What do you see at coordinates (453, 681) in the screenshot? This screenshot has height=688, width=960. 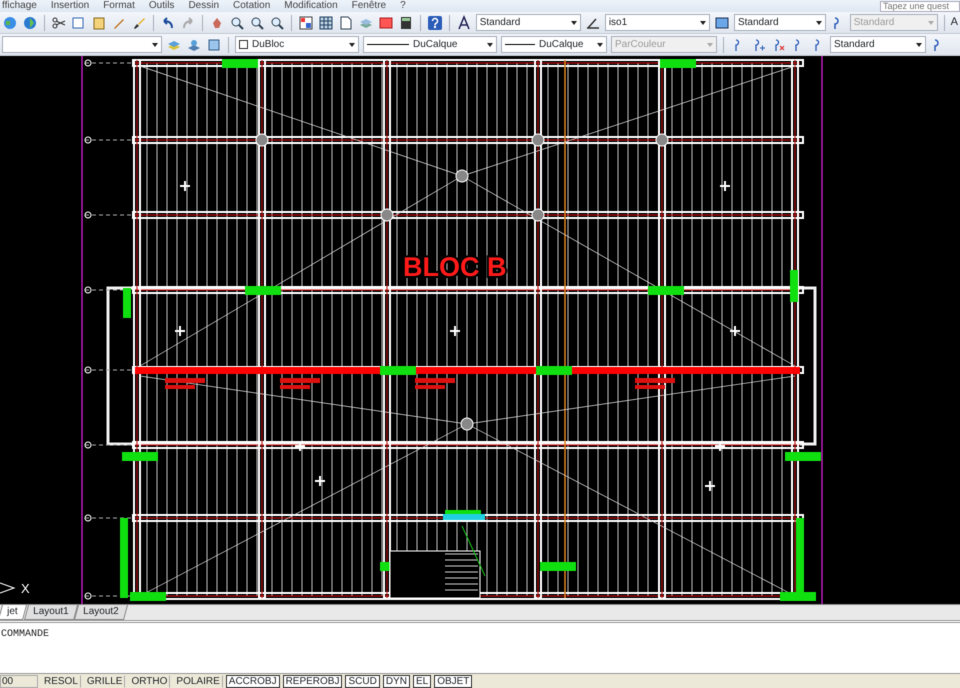 I see `status-toggle: OBJET` at bounding box center [453, 681].